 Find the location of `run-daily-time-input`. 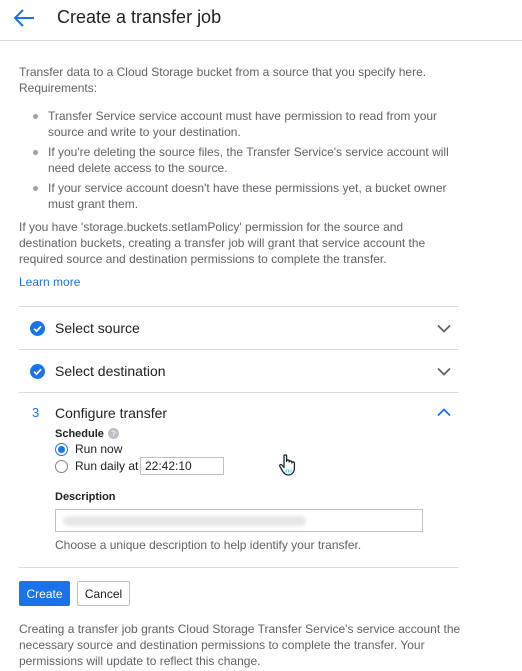

run-daily-time-input is located at coordinates (182, 466).